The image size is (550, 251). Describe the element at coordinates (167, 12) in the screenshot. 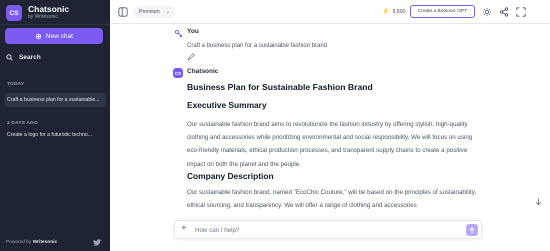

I see `chevron-down-icon: ⌄` at that location.